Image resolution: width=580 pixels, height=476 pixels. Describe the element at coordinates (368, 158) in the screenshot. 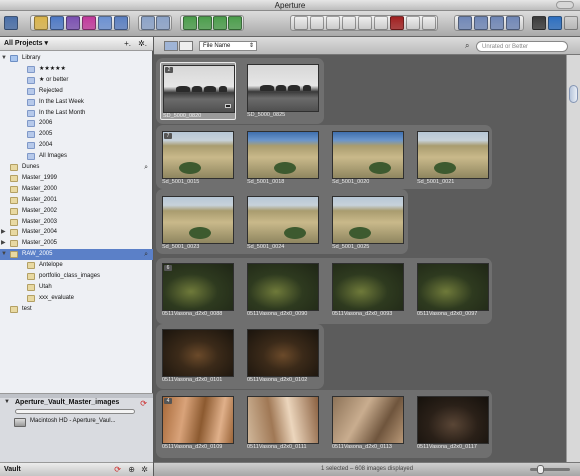

I see `image-thumbnail: Sd_5001_0020` at that location.